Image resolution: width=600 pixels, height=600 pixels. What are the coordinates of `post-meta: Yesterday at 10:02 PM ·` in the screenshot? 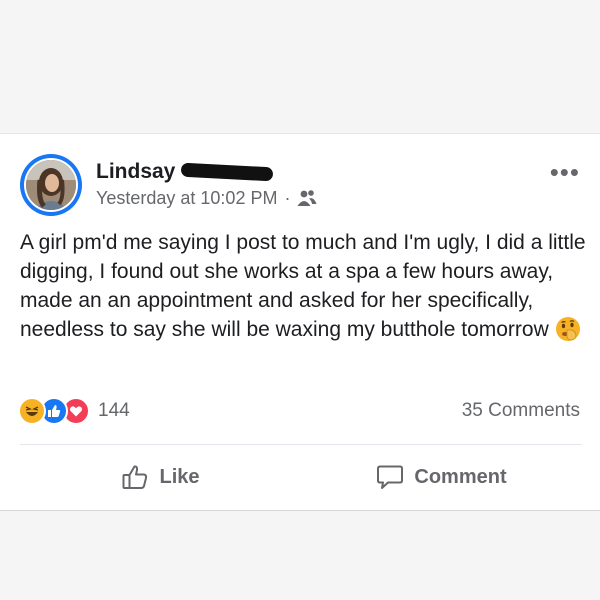 It's located at (206, 198).